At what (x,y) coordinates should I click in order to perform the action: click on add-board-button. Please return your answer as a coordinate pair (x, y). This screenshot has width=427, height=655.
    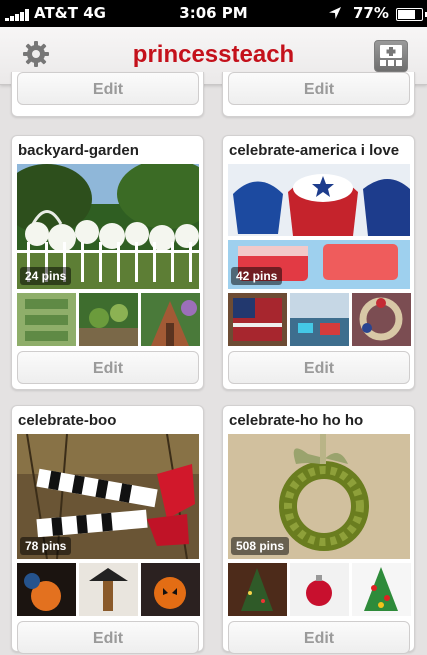
    Looking at the image, I should click on (391, 56).